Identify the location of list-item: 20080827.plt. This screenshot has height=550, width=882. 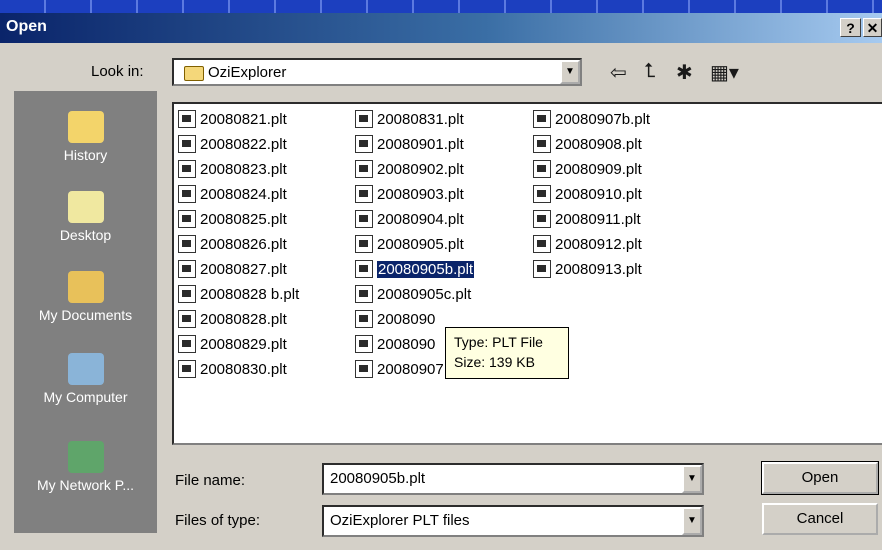
(232, 269).